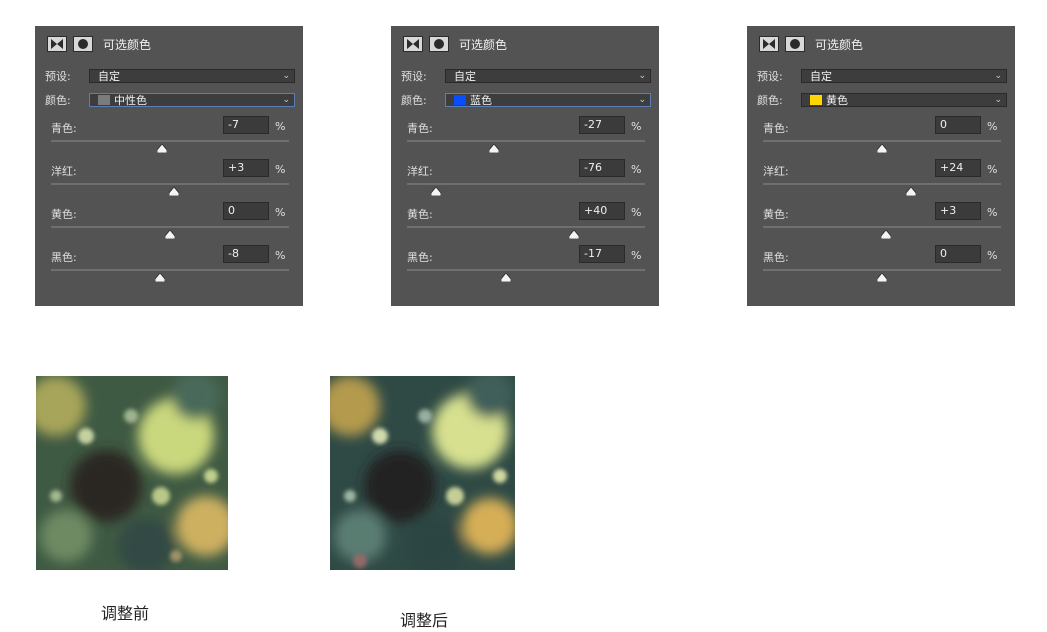  What do you see at coordinates (548, 100) in the screenshot?
I see `color-select: 蓝色 ⌄` at bounding box center [548, 100].